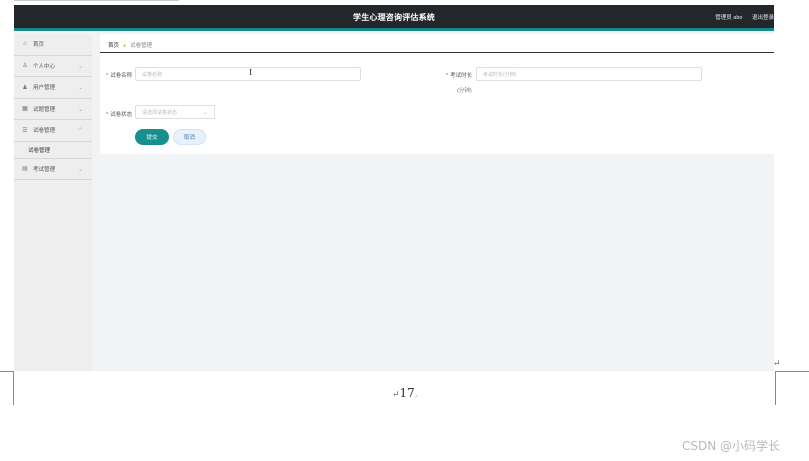 Image resolution: width=809 pixels, height=461 pixels. Describe the element at coordinates (731, 446) in the screenshot. I see `watermark: CSDN @小码学长` at that location.